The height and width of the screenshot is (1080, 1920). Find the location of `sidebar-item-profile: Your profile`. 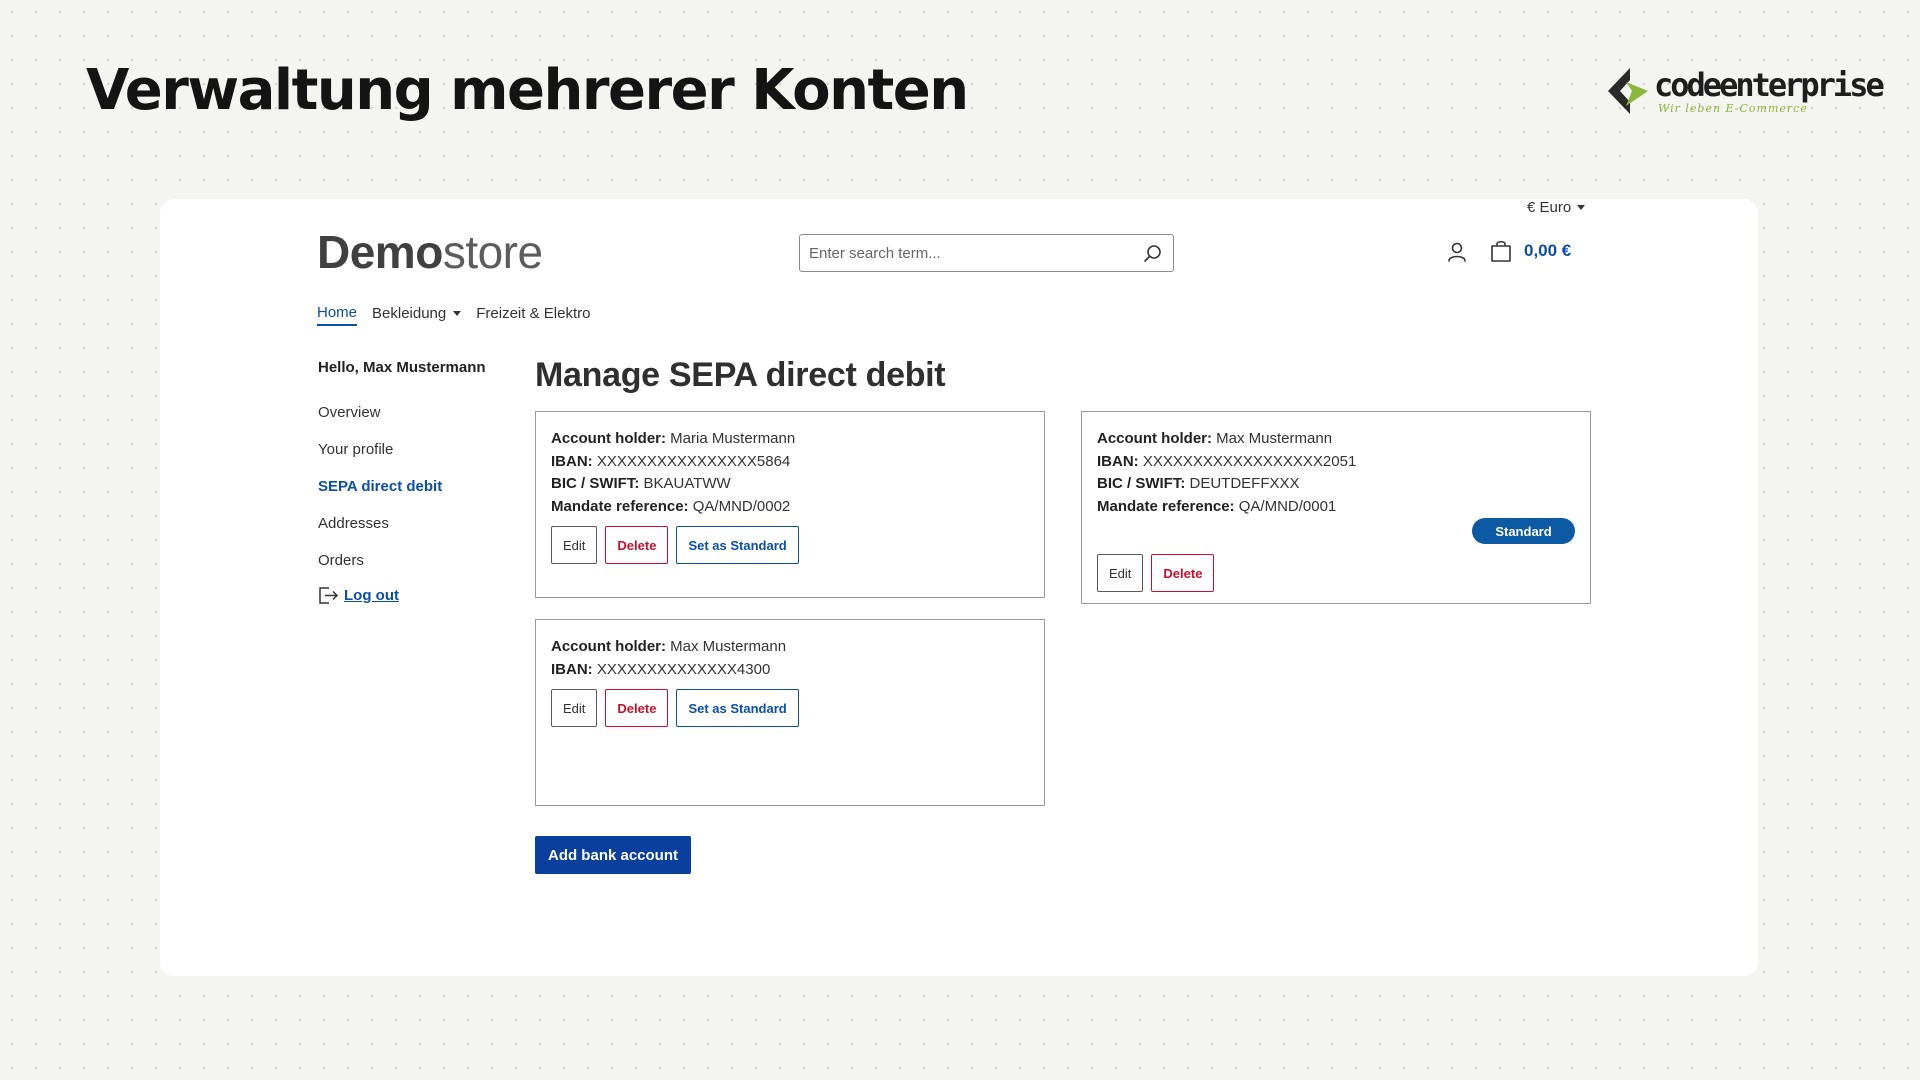

sidebar-item-profile: Your profile is located at coordinates (428, 459).